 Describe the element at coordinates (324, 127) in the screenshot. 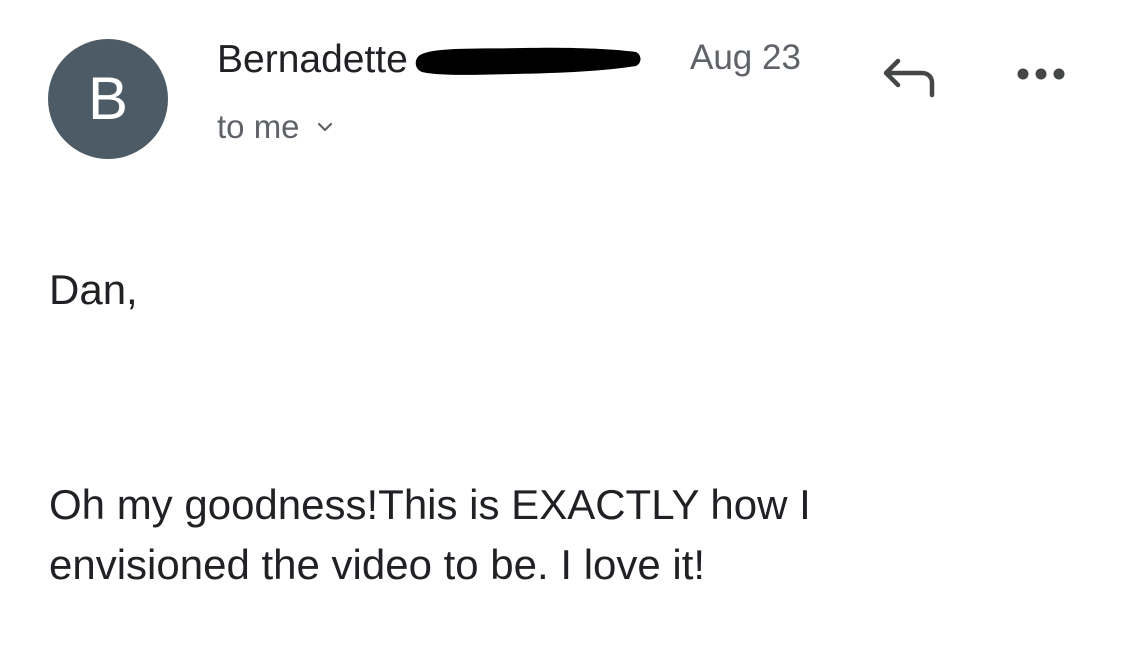

I see `chevron-down-icon` at that location.